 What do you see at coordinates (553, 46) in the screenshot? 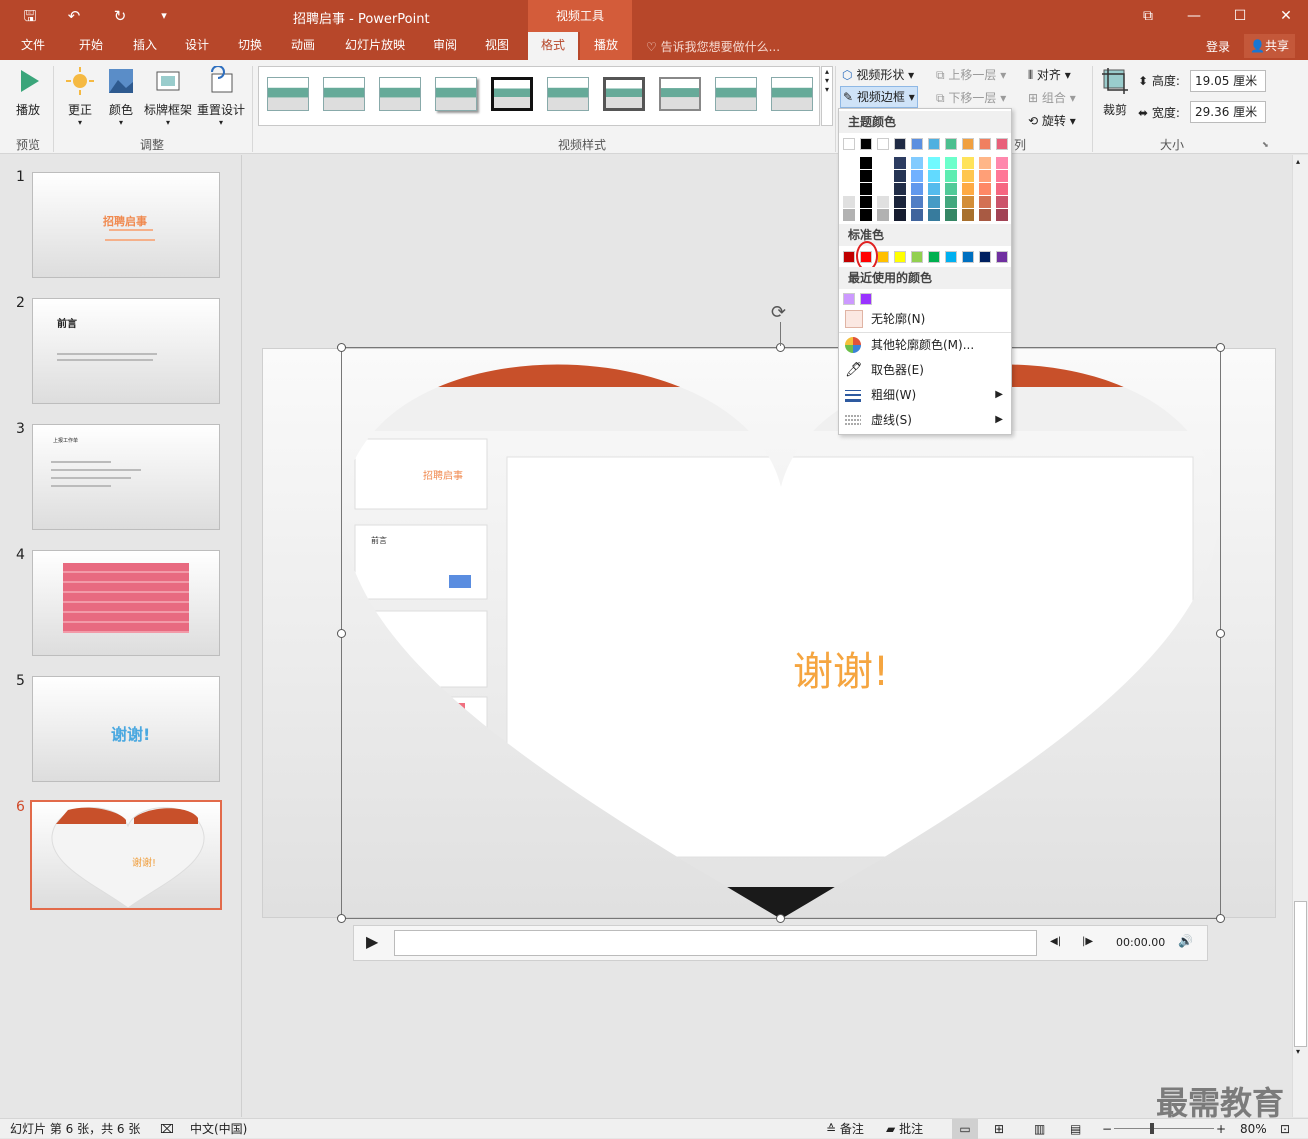
I see `tab-format: 格式` at bounding box center [553, 46].